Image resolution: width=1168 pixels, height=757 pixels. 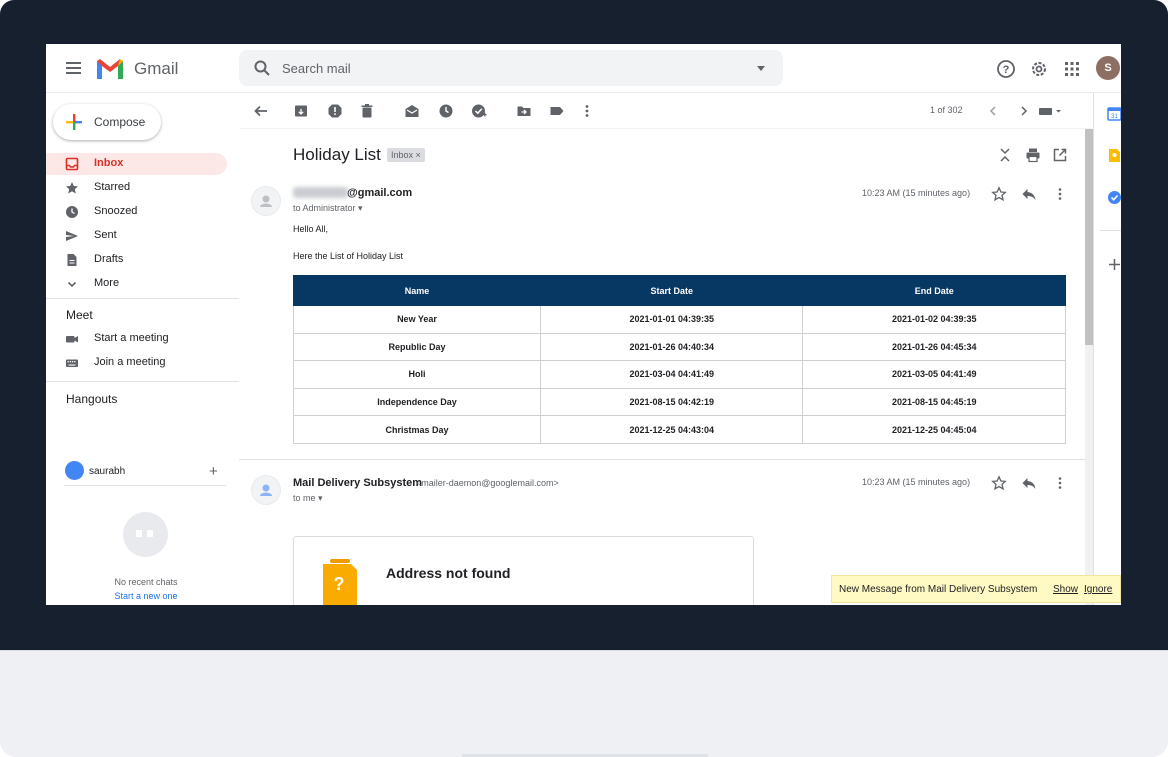 What do you see at coordinates (934, 319) in the screenshot?
I see `end-date-cell: 2021-01-02 04:39:35` at bounding box center [934, 319].